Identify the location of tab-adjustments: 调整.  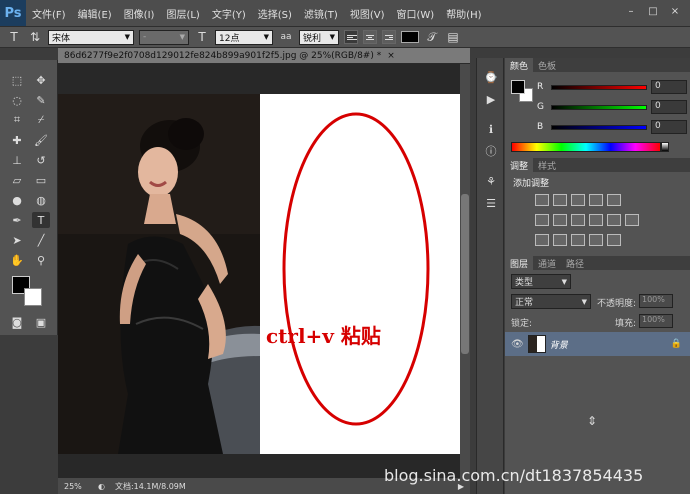
(519, 165).